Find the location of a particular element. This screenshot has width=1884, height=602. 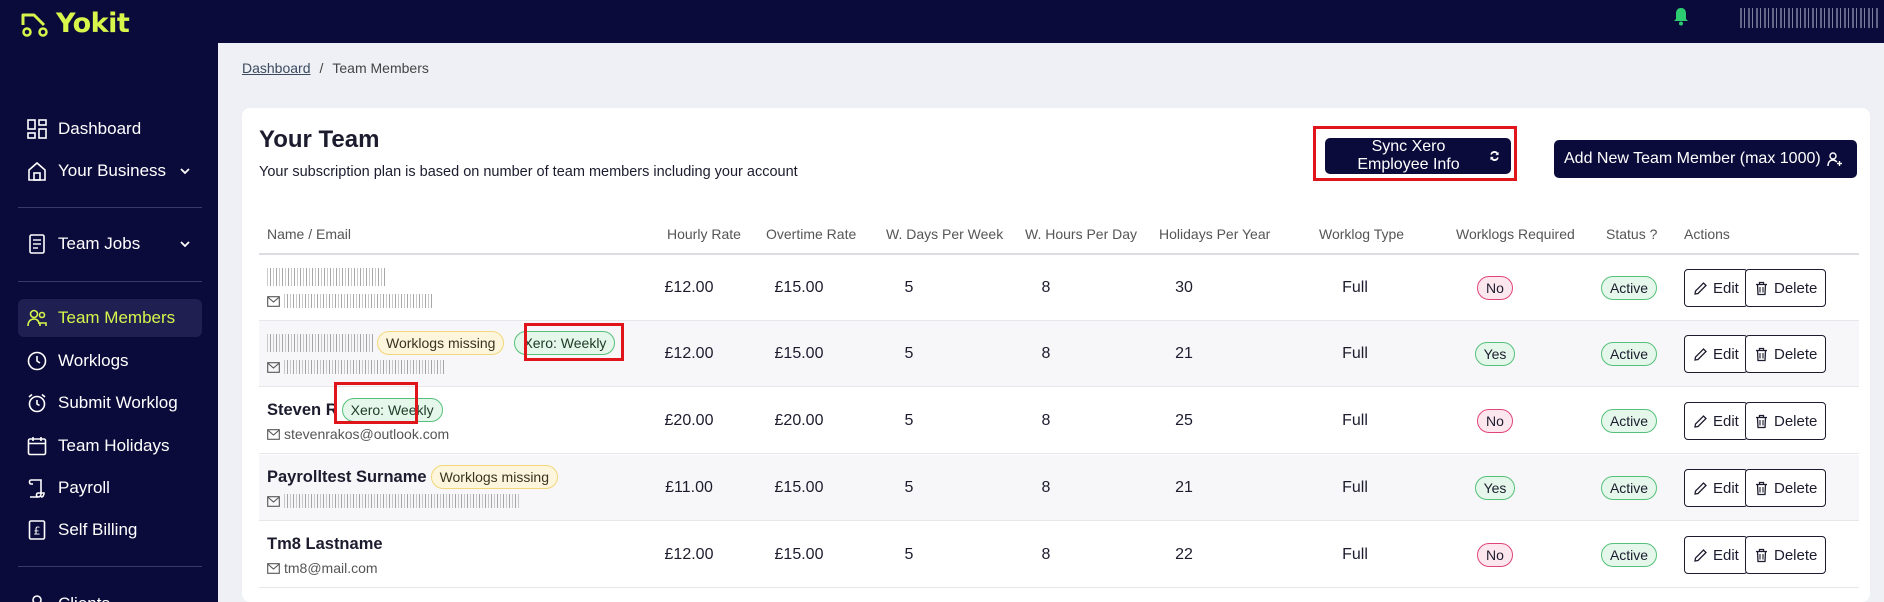

member-name: Payrolltest Surname is located at coordinates (347, 476).